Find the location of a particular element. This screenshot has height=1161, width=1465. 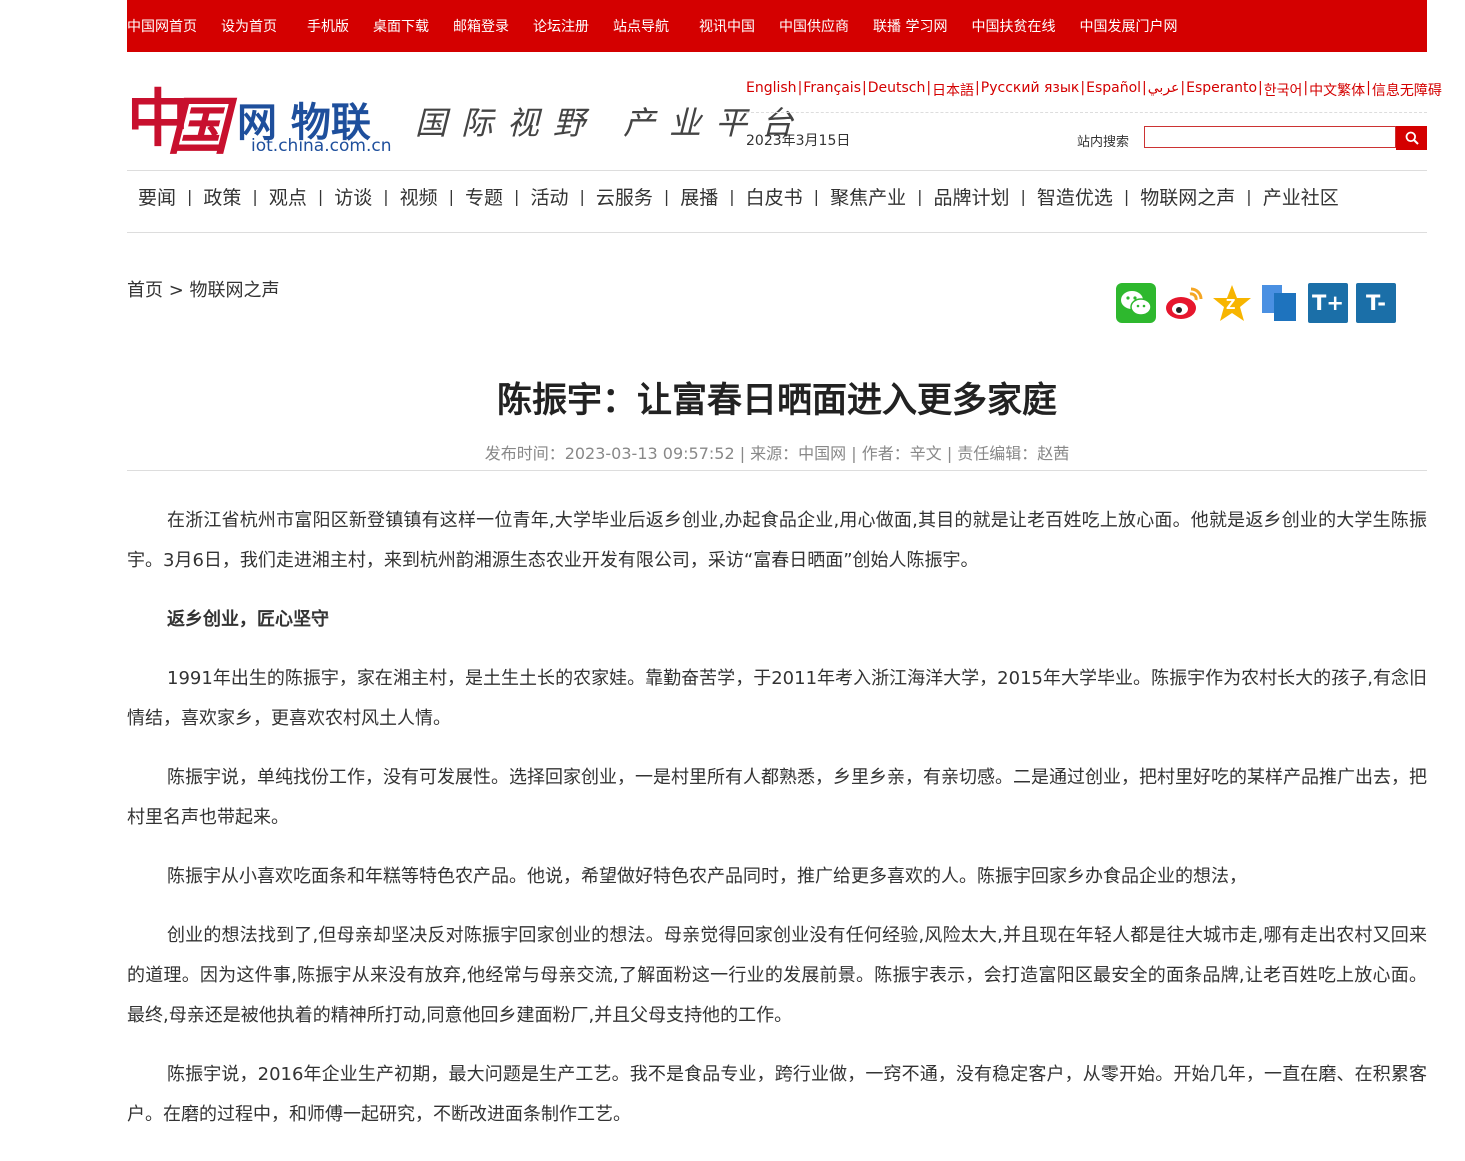

top-nav-item: 邮箱登录 is located at coordinates (481, 26).